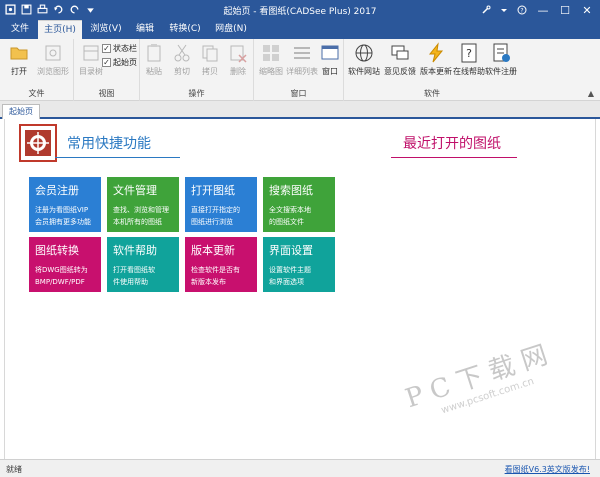 This screenshot has width=600, height=477. I want to click on paste-button: 粘贴, so click(154, 59).